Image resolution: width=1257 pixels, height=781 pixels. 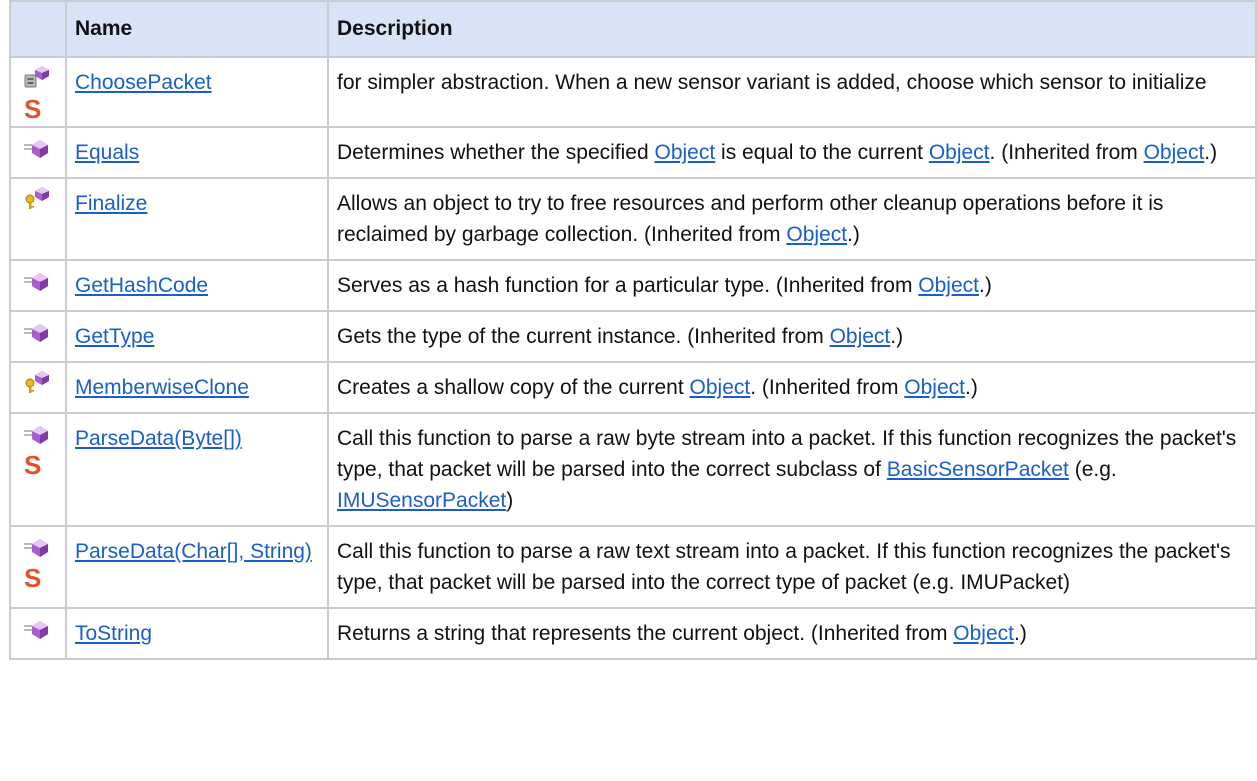 I want to click on member-name-link: MemberwiseClone, so click(x=162, y=387).